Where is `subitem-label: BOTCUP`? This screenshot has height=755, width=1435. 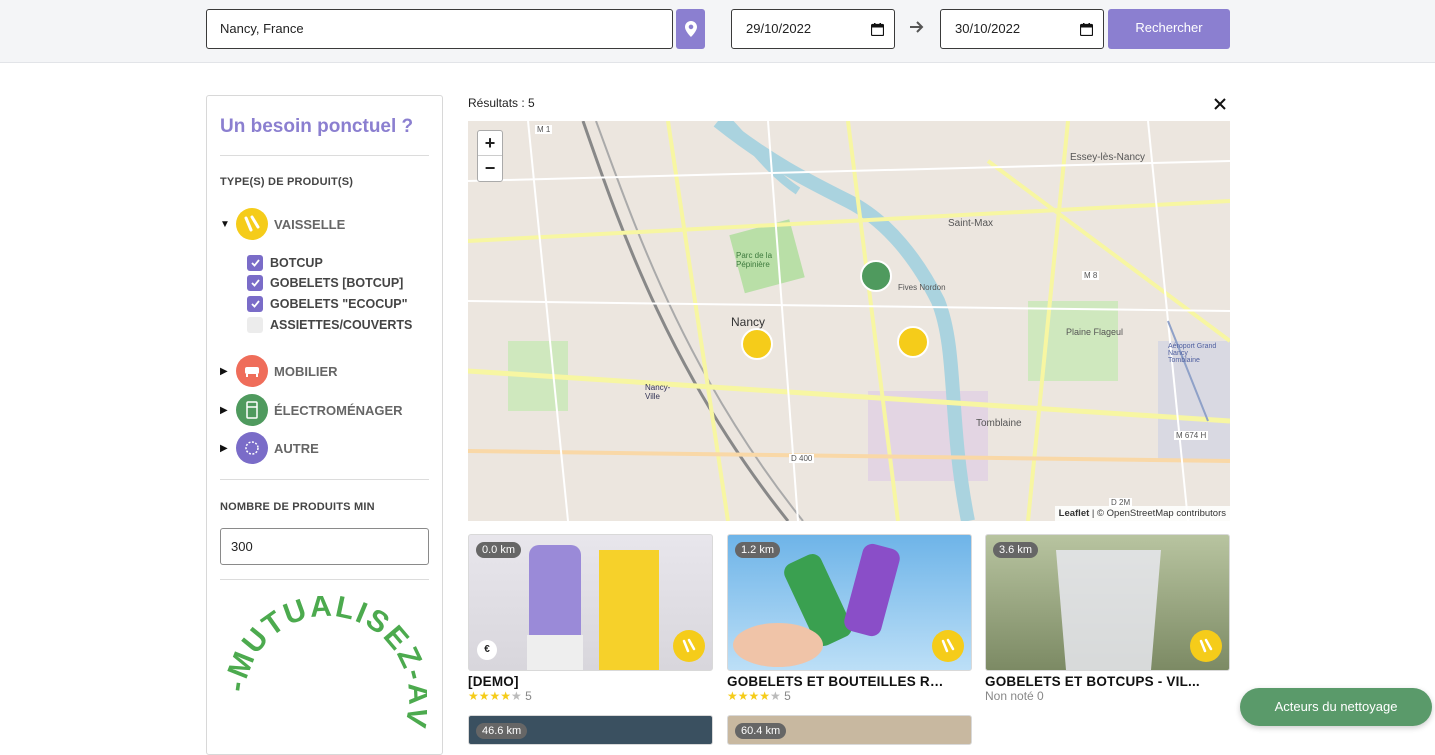 subitem-label: BOTCUP is located at coordinates (296, 263).